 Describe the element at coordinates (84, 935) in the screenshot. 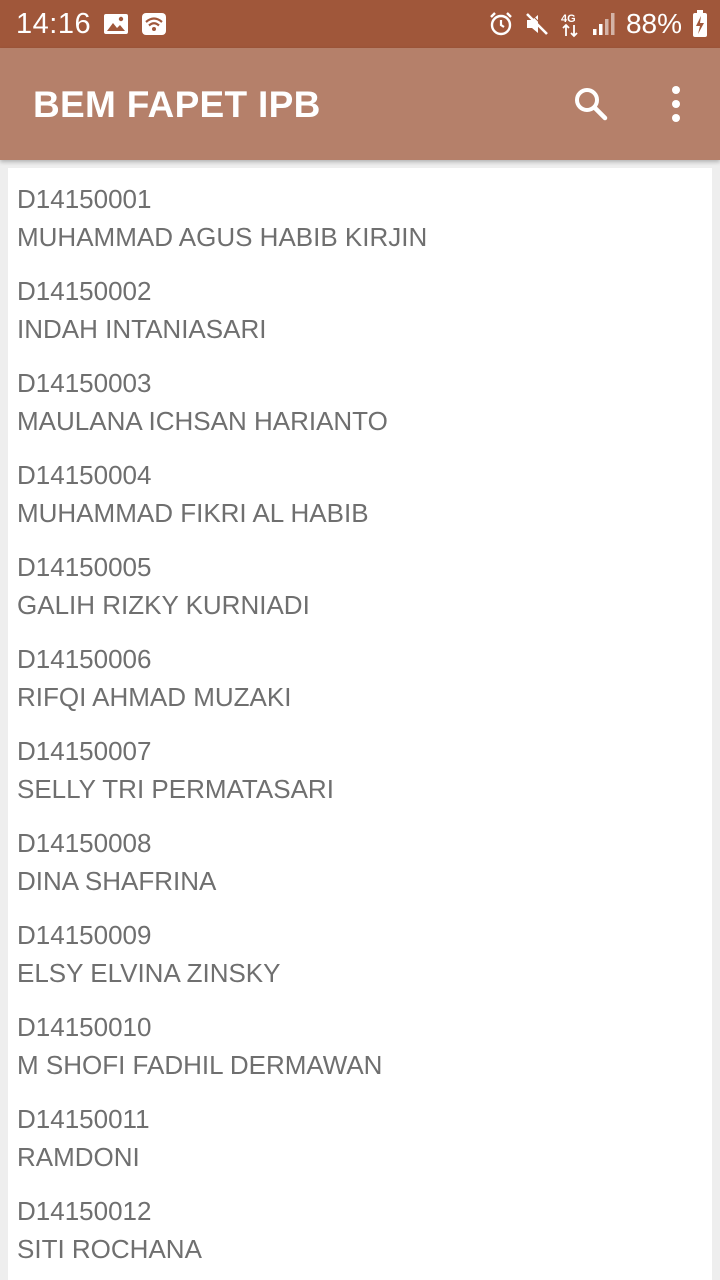

I see `student-nim: D14150009` at that location.